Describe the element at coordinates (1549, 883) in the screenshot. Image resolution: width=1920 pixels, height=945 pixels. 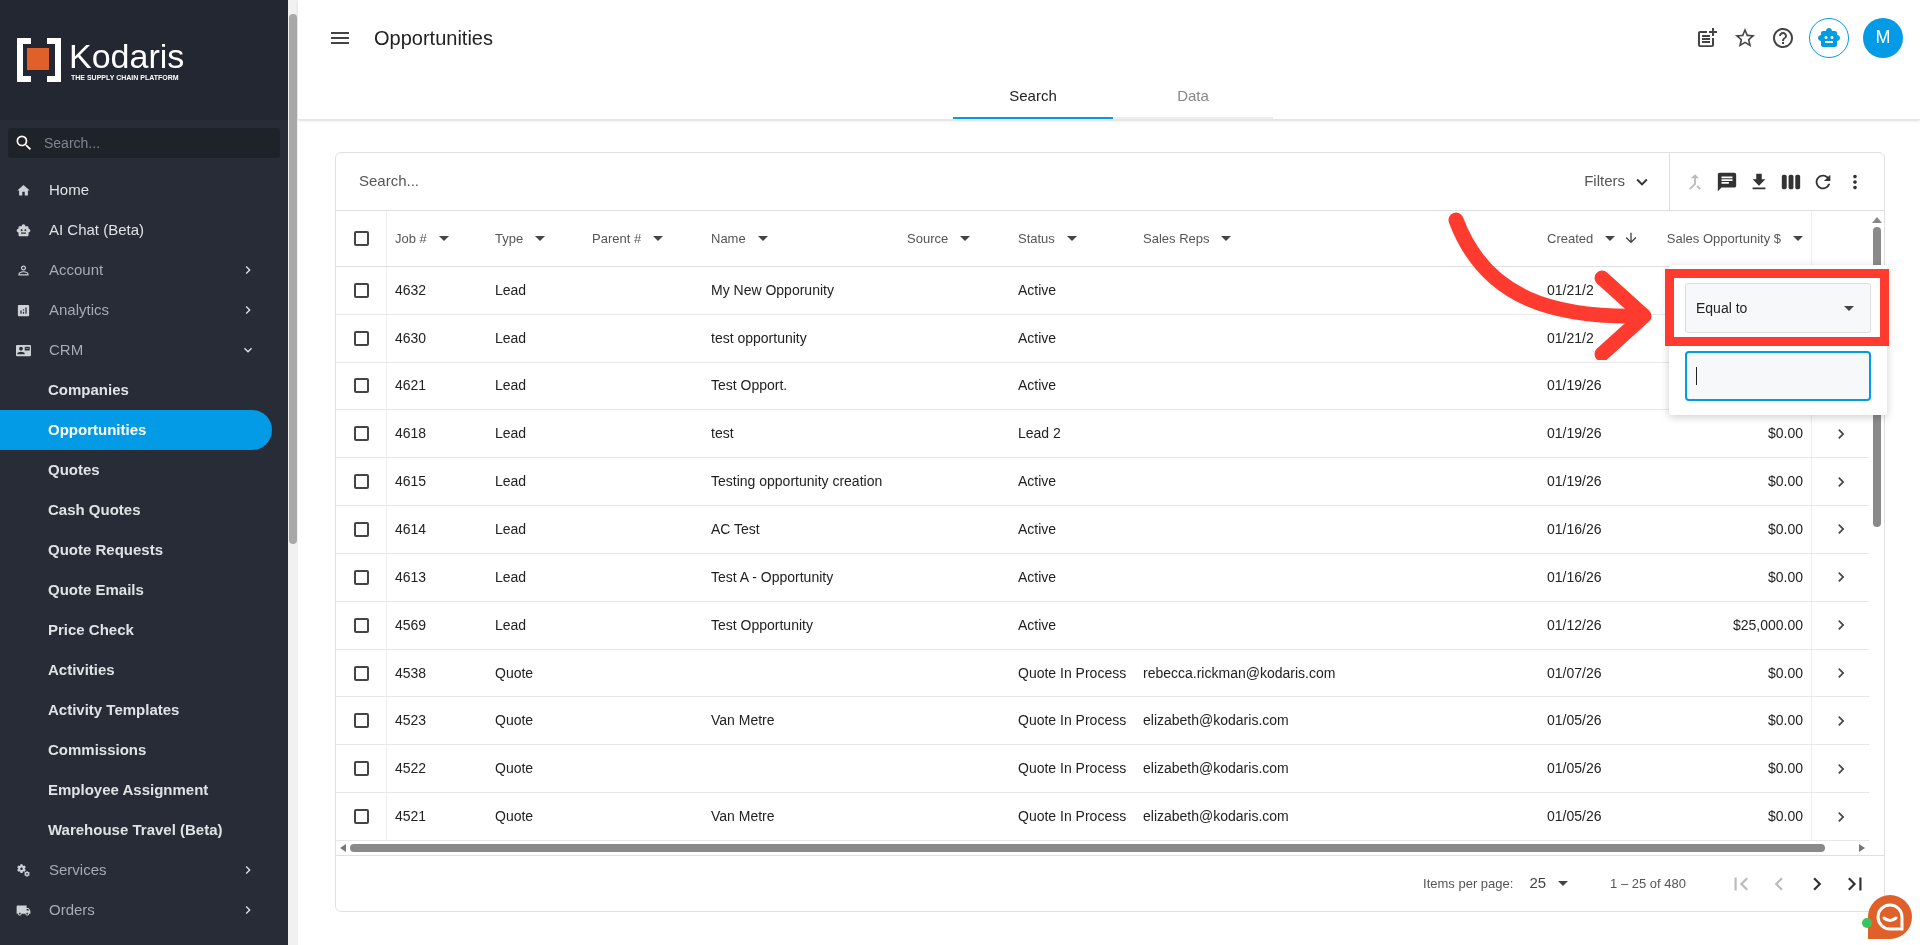
I see `page-size-select: 25` at that location.